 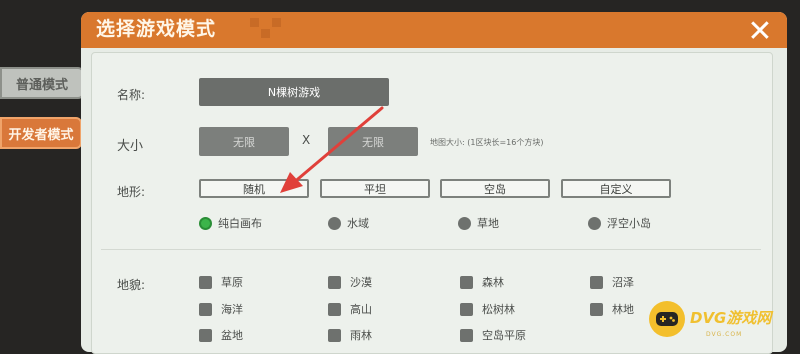 I want to click on terrain-skyisland-button: 空岛, so click(x=495, y=188).